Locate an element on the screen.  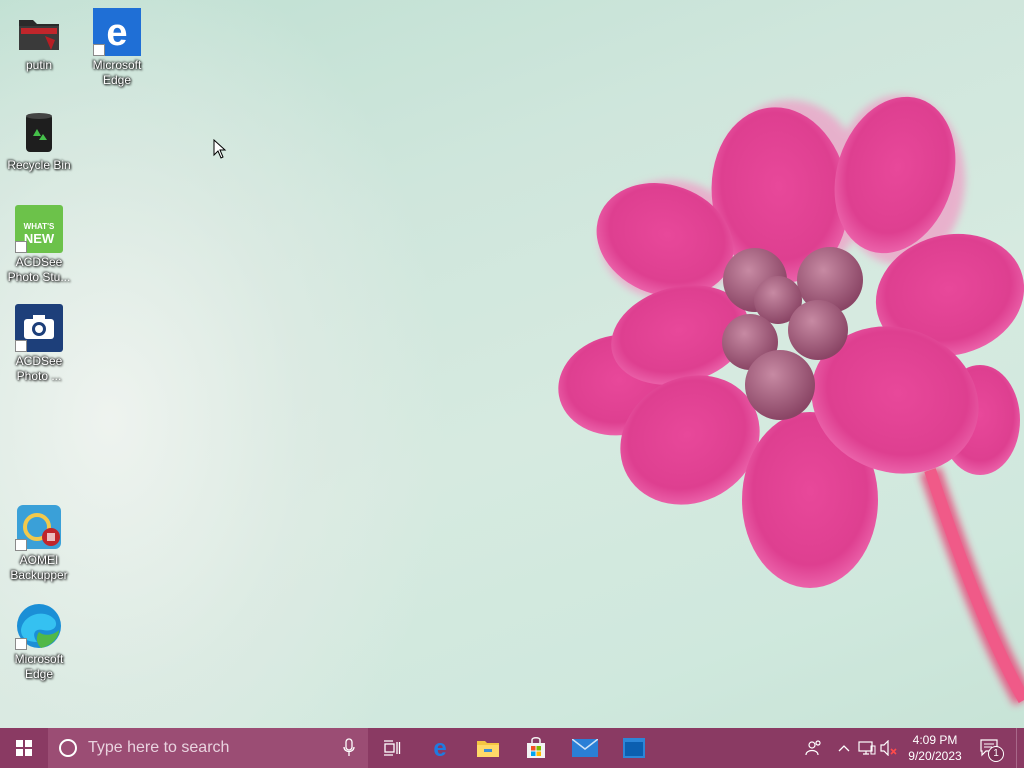
edge-legacy-icon: e is located at coordinates (117, 32).